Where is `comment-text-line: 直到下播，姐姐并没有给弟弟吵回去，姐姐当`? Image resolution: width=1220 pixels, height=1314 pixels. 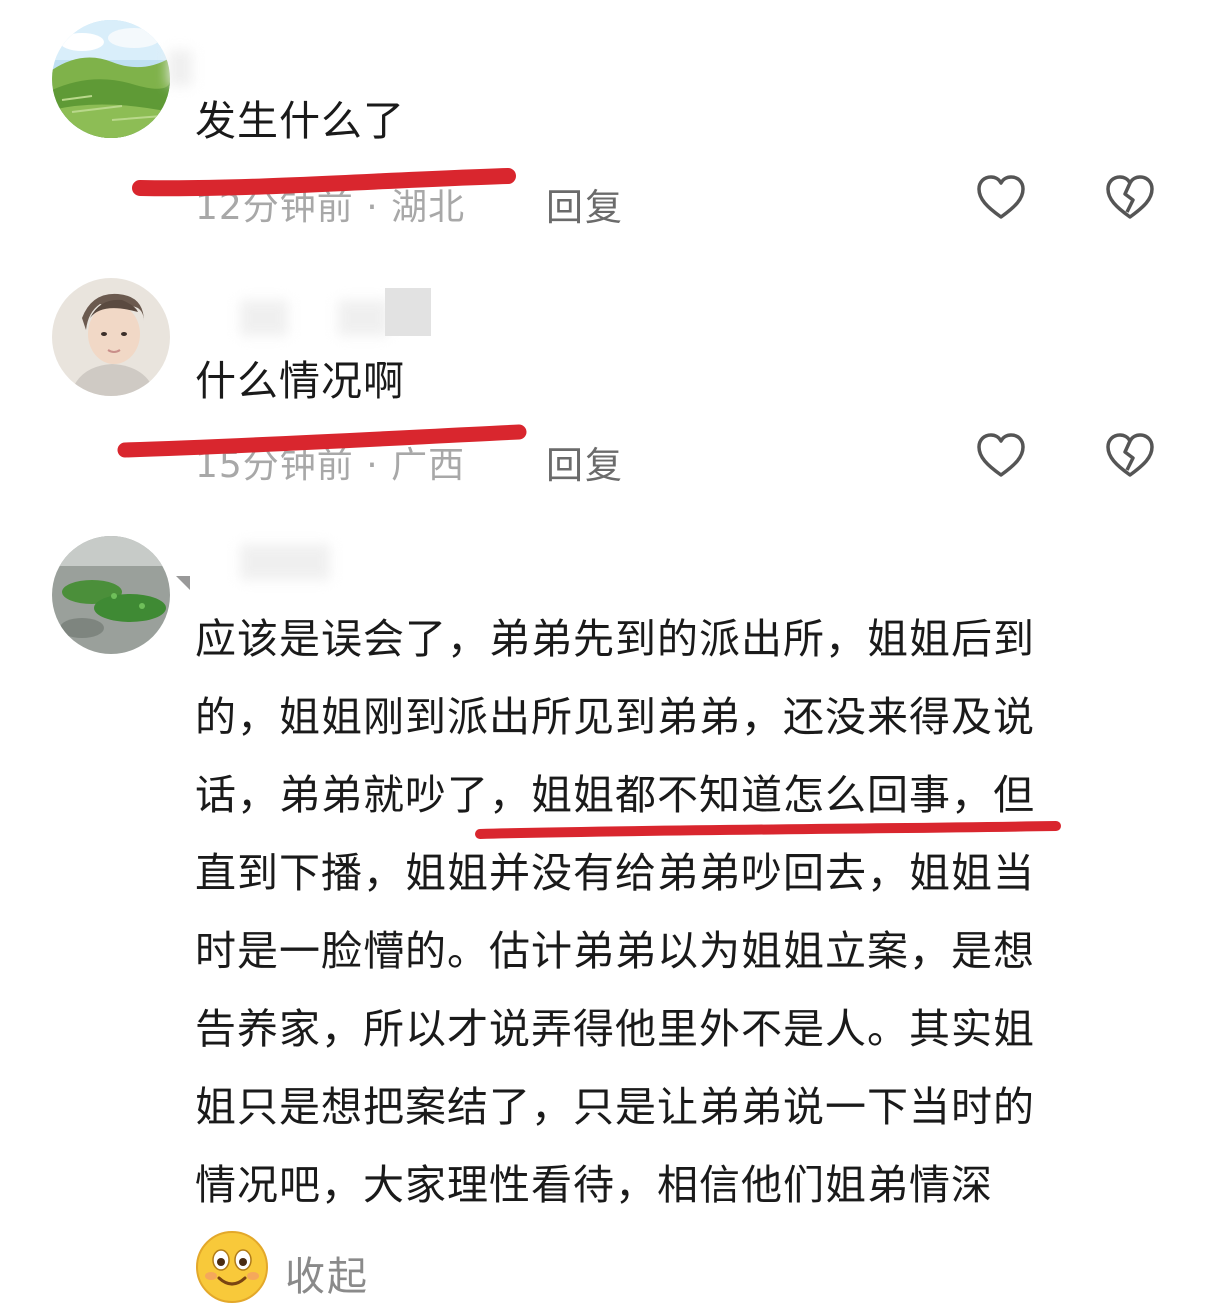 comment-text-line: 直到下播，姐姐并没有给弟弟吵回去，姐姐当 is located at coordinates (615, 873).